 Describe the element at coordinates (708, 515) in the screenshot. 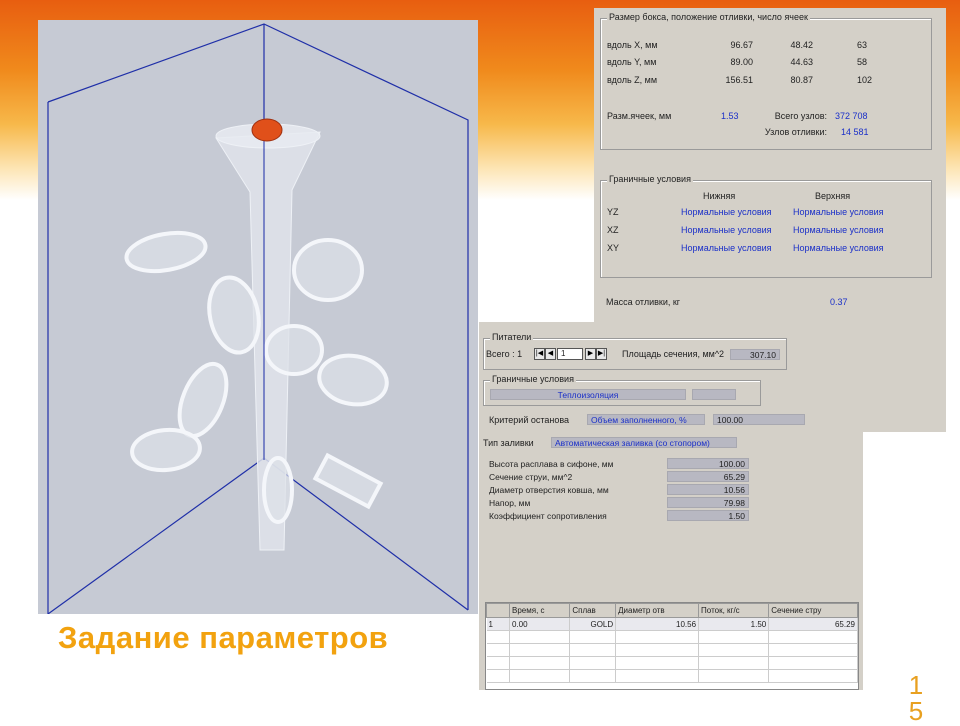

I see `param-input: 1.50` at that location.